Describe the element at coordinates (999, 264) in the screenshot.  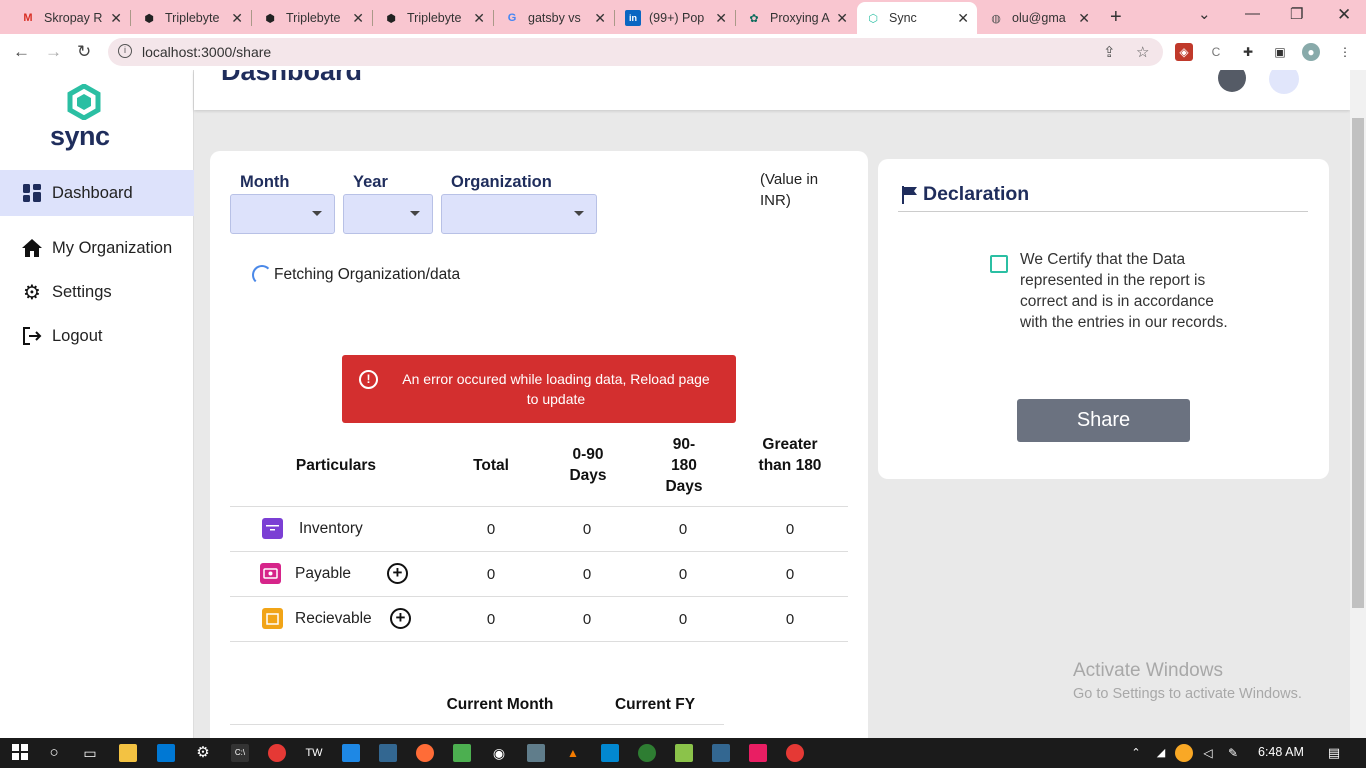
I see `certify-checkbox` at that location.